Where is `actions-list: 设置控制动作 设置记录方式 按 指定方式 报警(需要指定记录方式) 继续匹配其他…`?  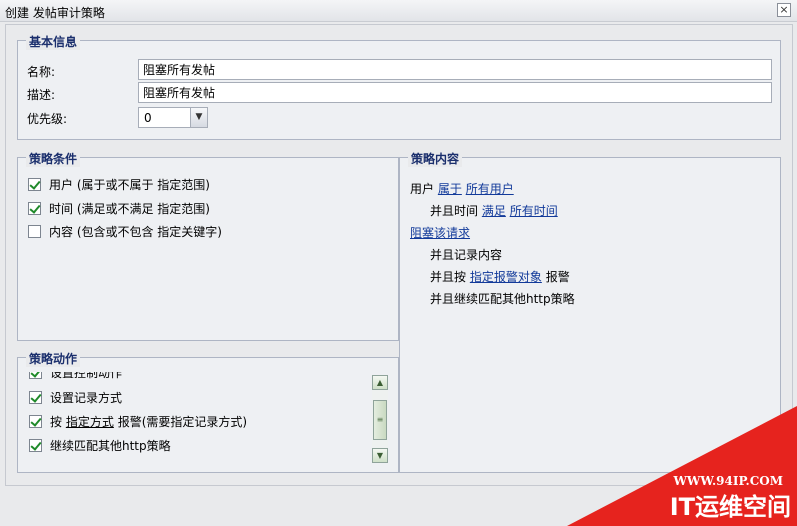 actions-list: 设置控制动作 设置记录方式 按 指定方式 报警(需要指定记录方式) 继续匹配其他… is located at coordinates (194, 420).